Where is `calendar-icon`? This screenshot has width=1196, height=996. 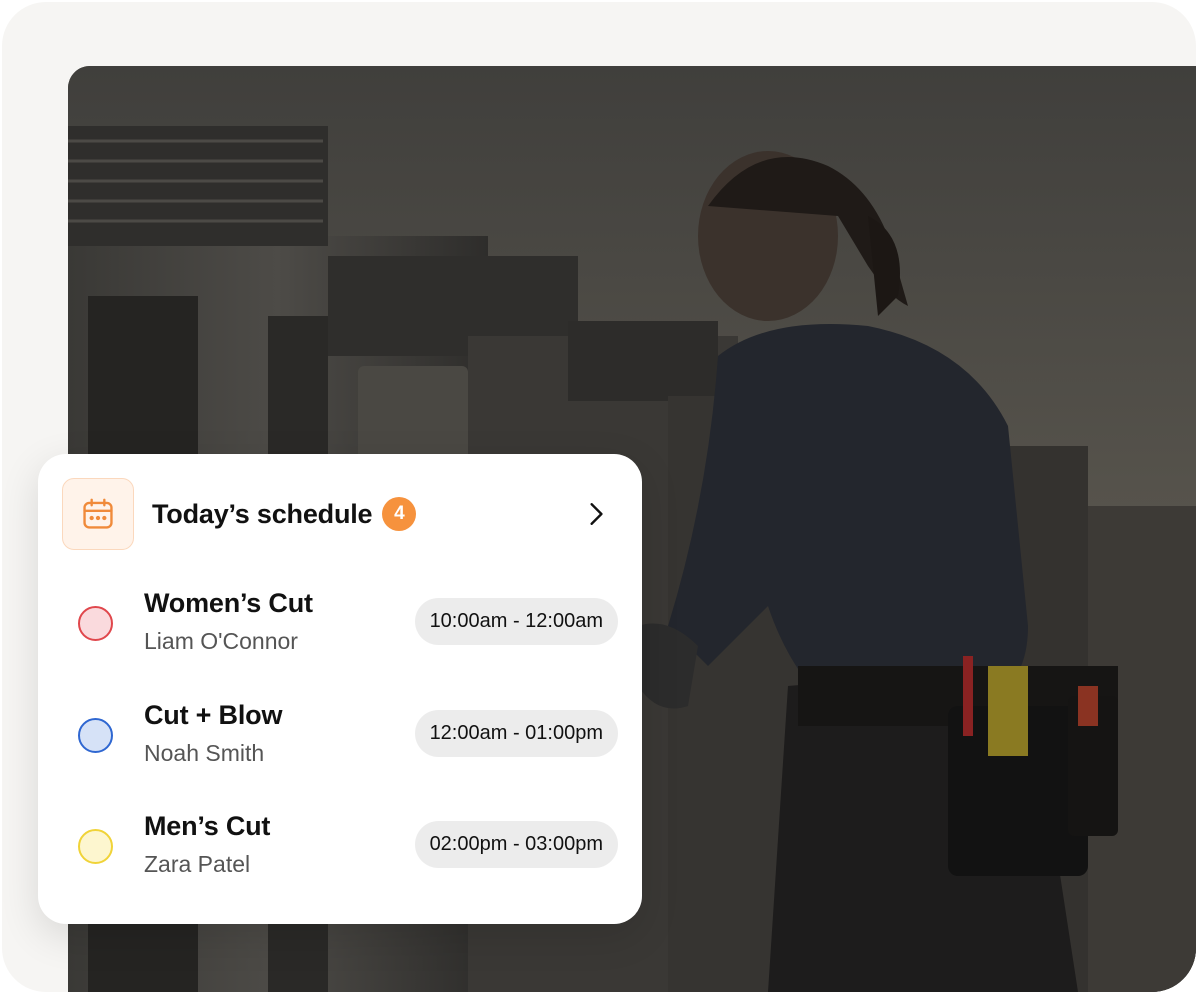 calendar-icon is located at coordinates (98, 513).